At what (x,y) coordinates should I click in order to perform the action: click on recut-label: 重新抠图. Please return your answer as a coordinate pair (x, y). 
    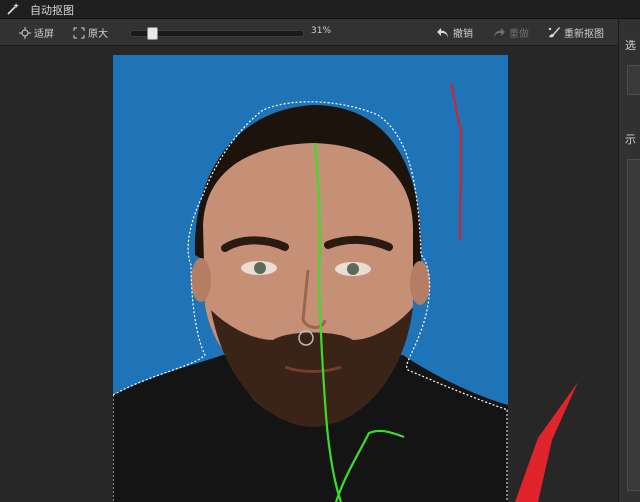
    Looking at the image, I should click on (584, 34).